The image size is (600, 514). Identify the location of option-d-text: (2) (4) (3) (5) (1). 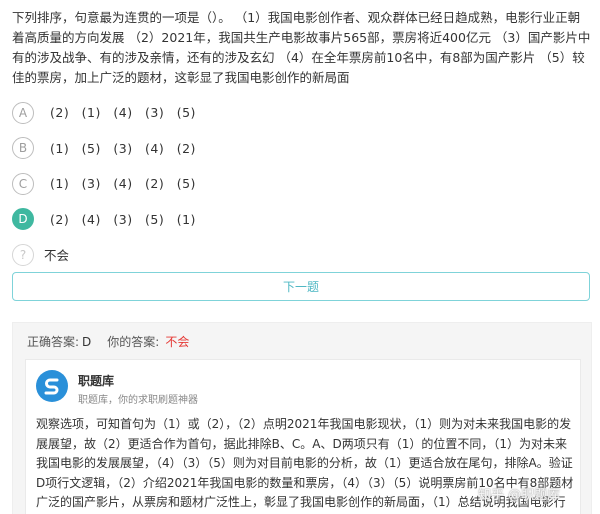
(123, 219).